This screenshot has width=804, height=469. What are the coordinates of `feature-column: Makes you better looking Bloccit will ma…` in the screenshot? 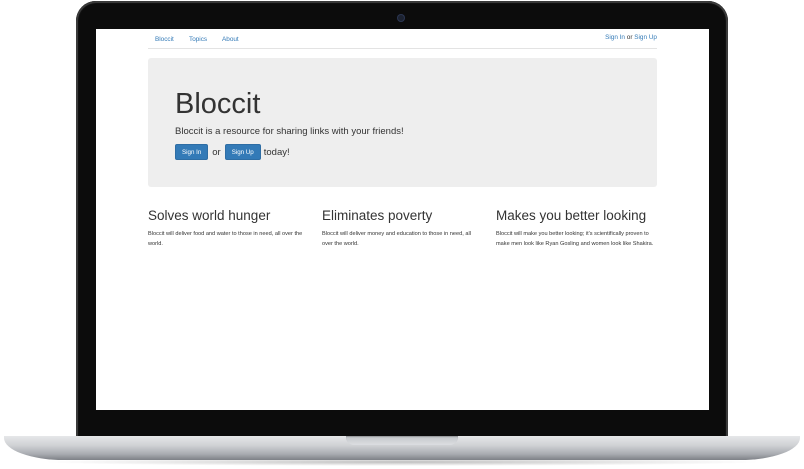 It's located at (577, 228).